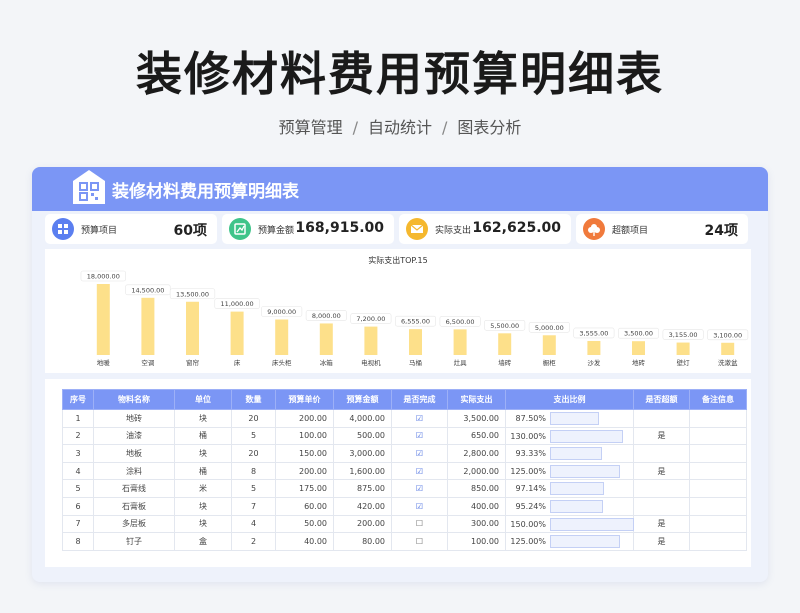 The width and height of the screenshot is (800, 613). Describe the element at coordinates (78, 399) in the screenshot. I see `column-header: 序号` at that location.